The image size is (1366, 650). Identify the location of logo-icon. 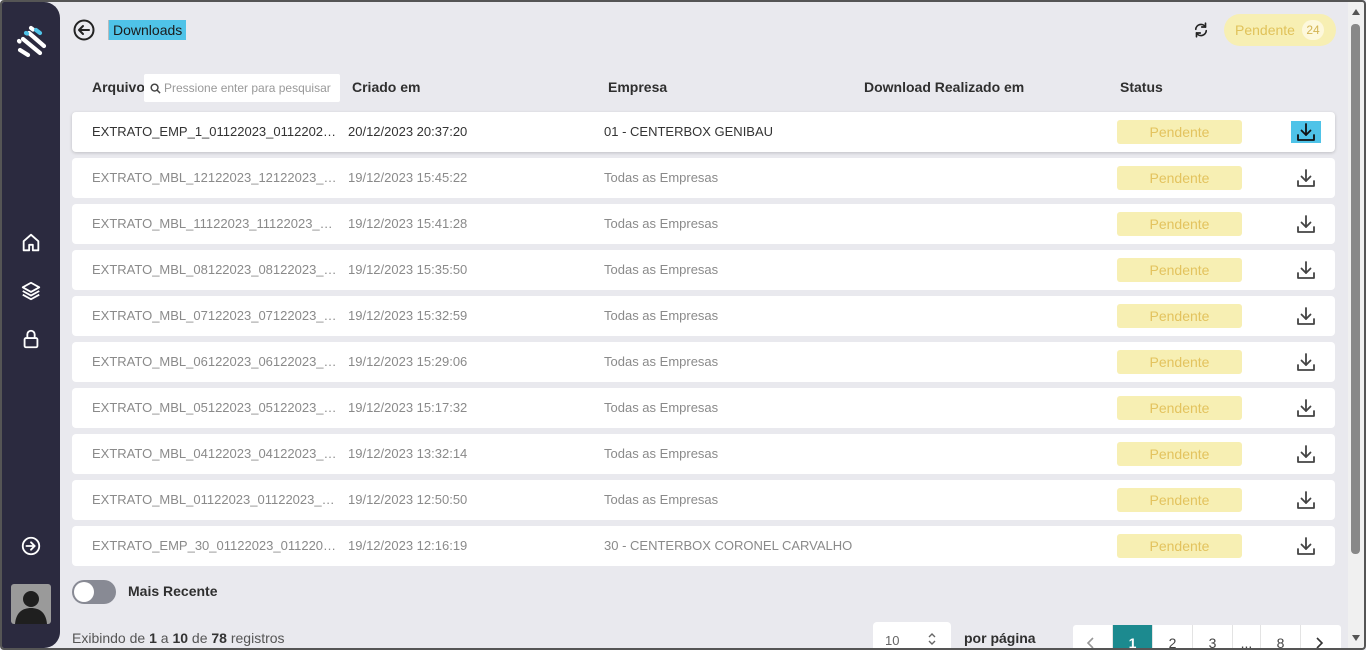
(31, 41).